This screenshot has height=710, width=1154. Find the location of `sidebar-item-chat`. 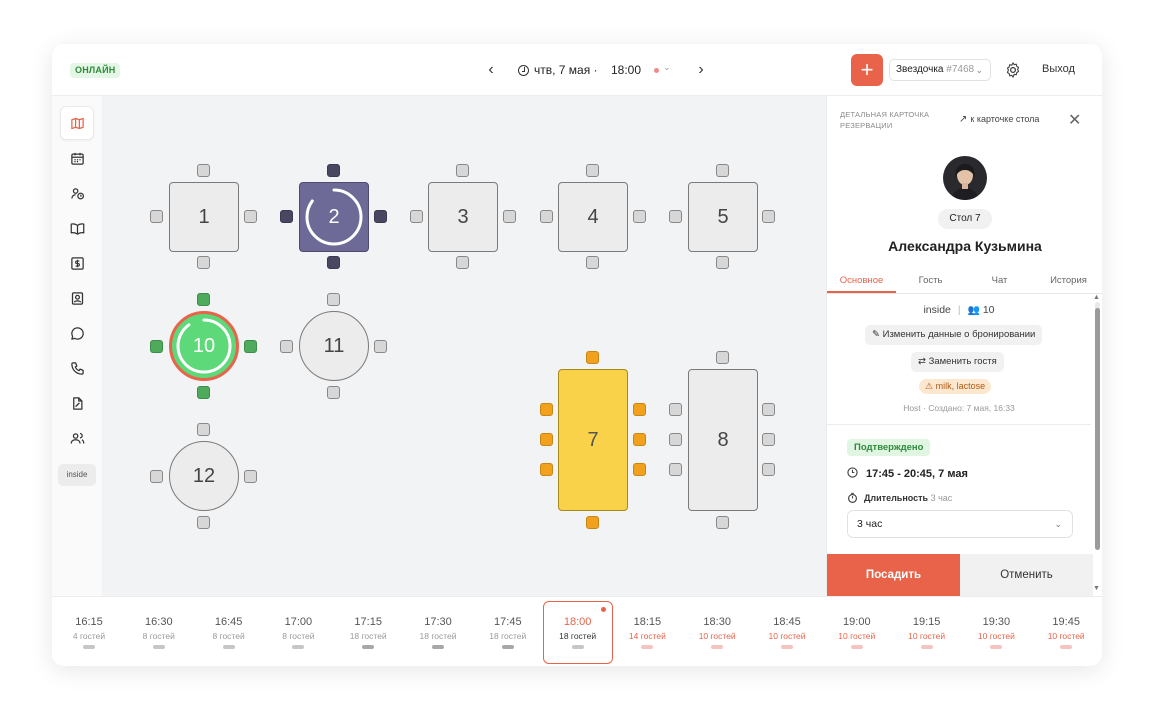

sidebar-item-chat is located at coordinates (77, 333).